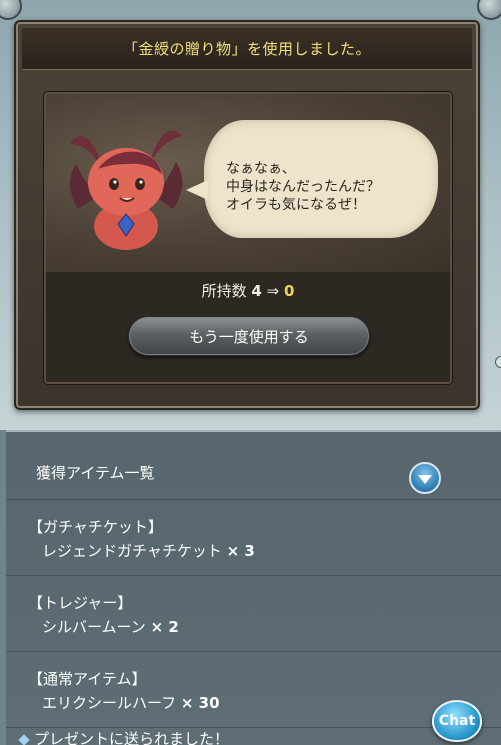  Describe the element at coordinates (253, 614) in the screenshot. I see `list-item: 【トレジャー】 シルバームーン × 2` at that location.